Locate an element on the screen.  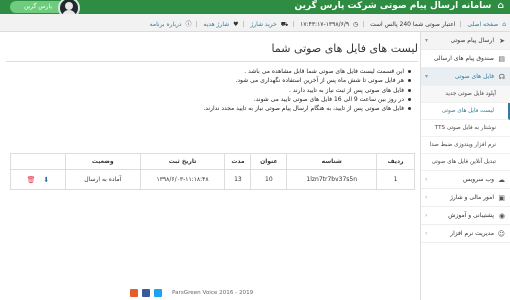
user-icon: ☺ is located at coordinates (501, 234).